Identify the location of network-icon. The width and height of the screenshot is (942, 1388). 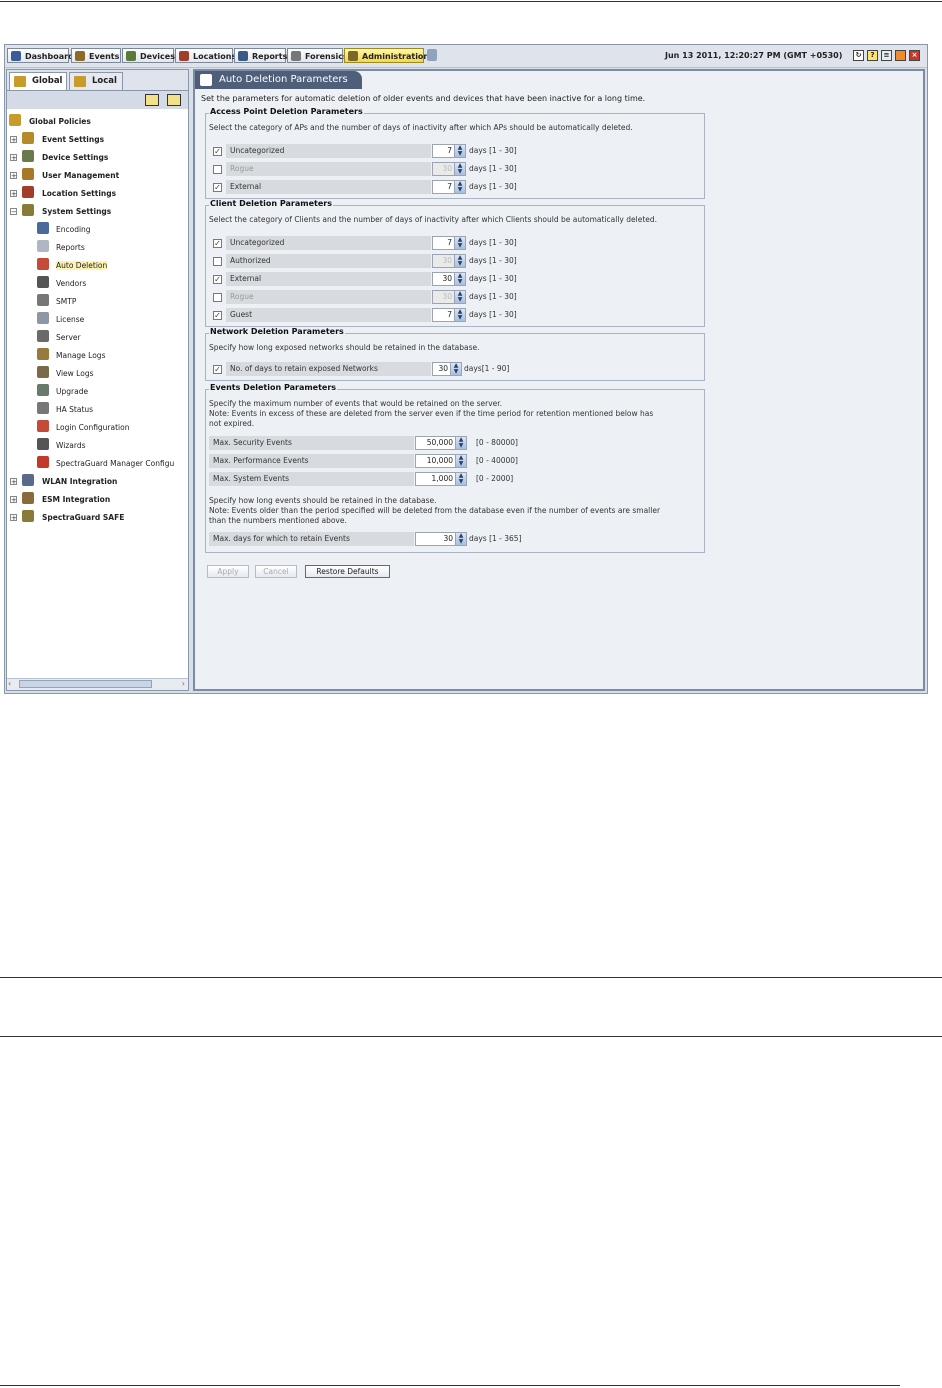
(432, 55).